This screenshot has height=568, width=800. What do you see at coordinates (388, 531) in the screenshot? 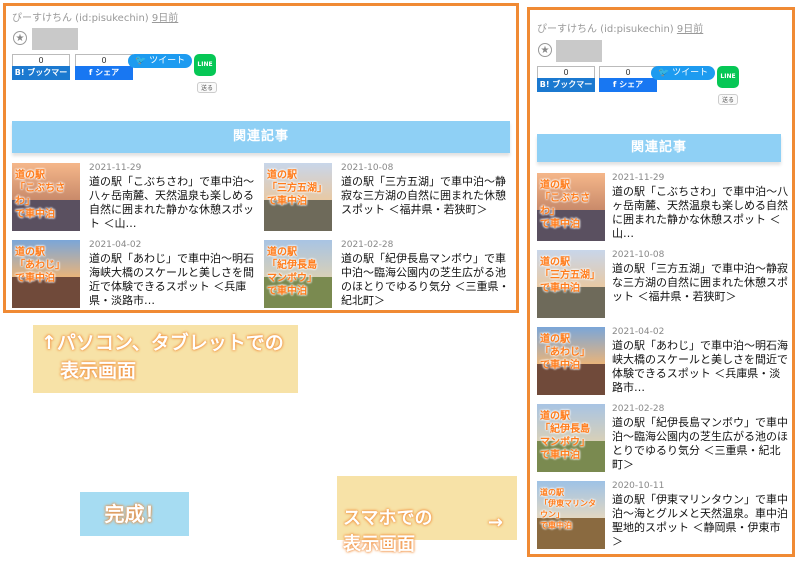
I see `smartphone-view-label: スマホでの 表示画面` at bounding box center [388, 531].